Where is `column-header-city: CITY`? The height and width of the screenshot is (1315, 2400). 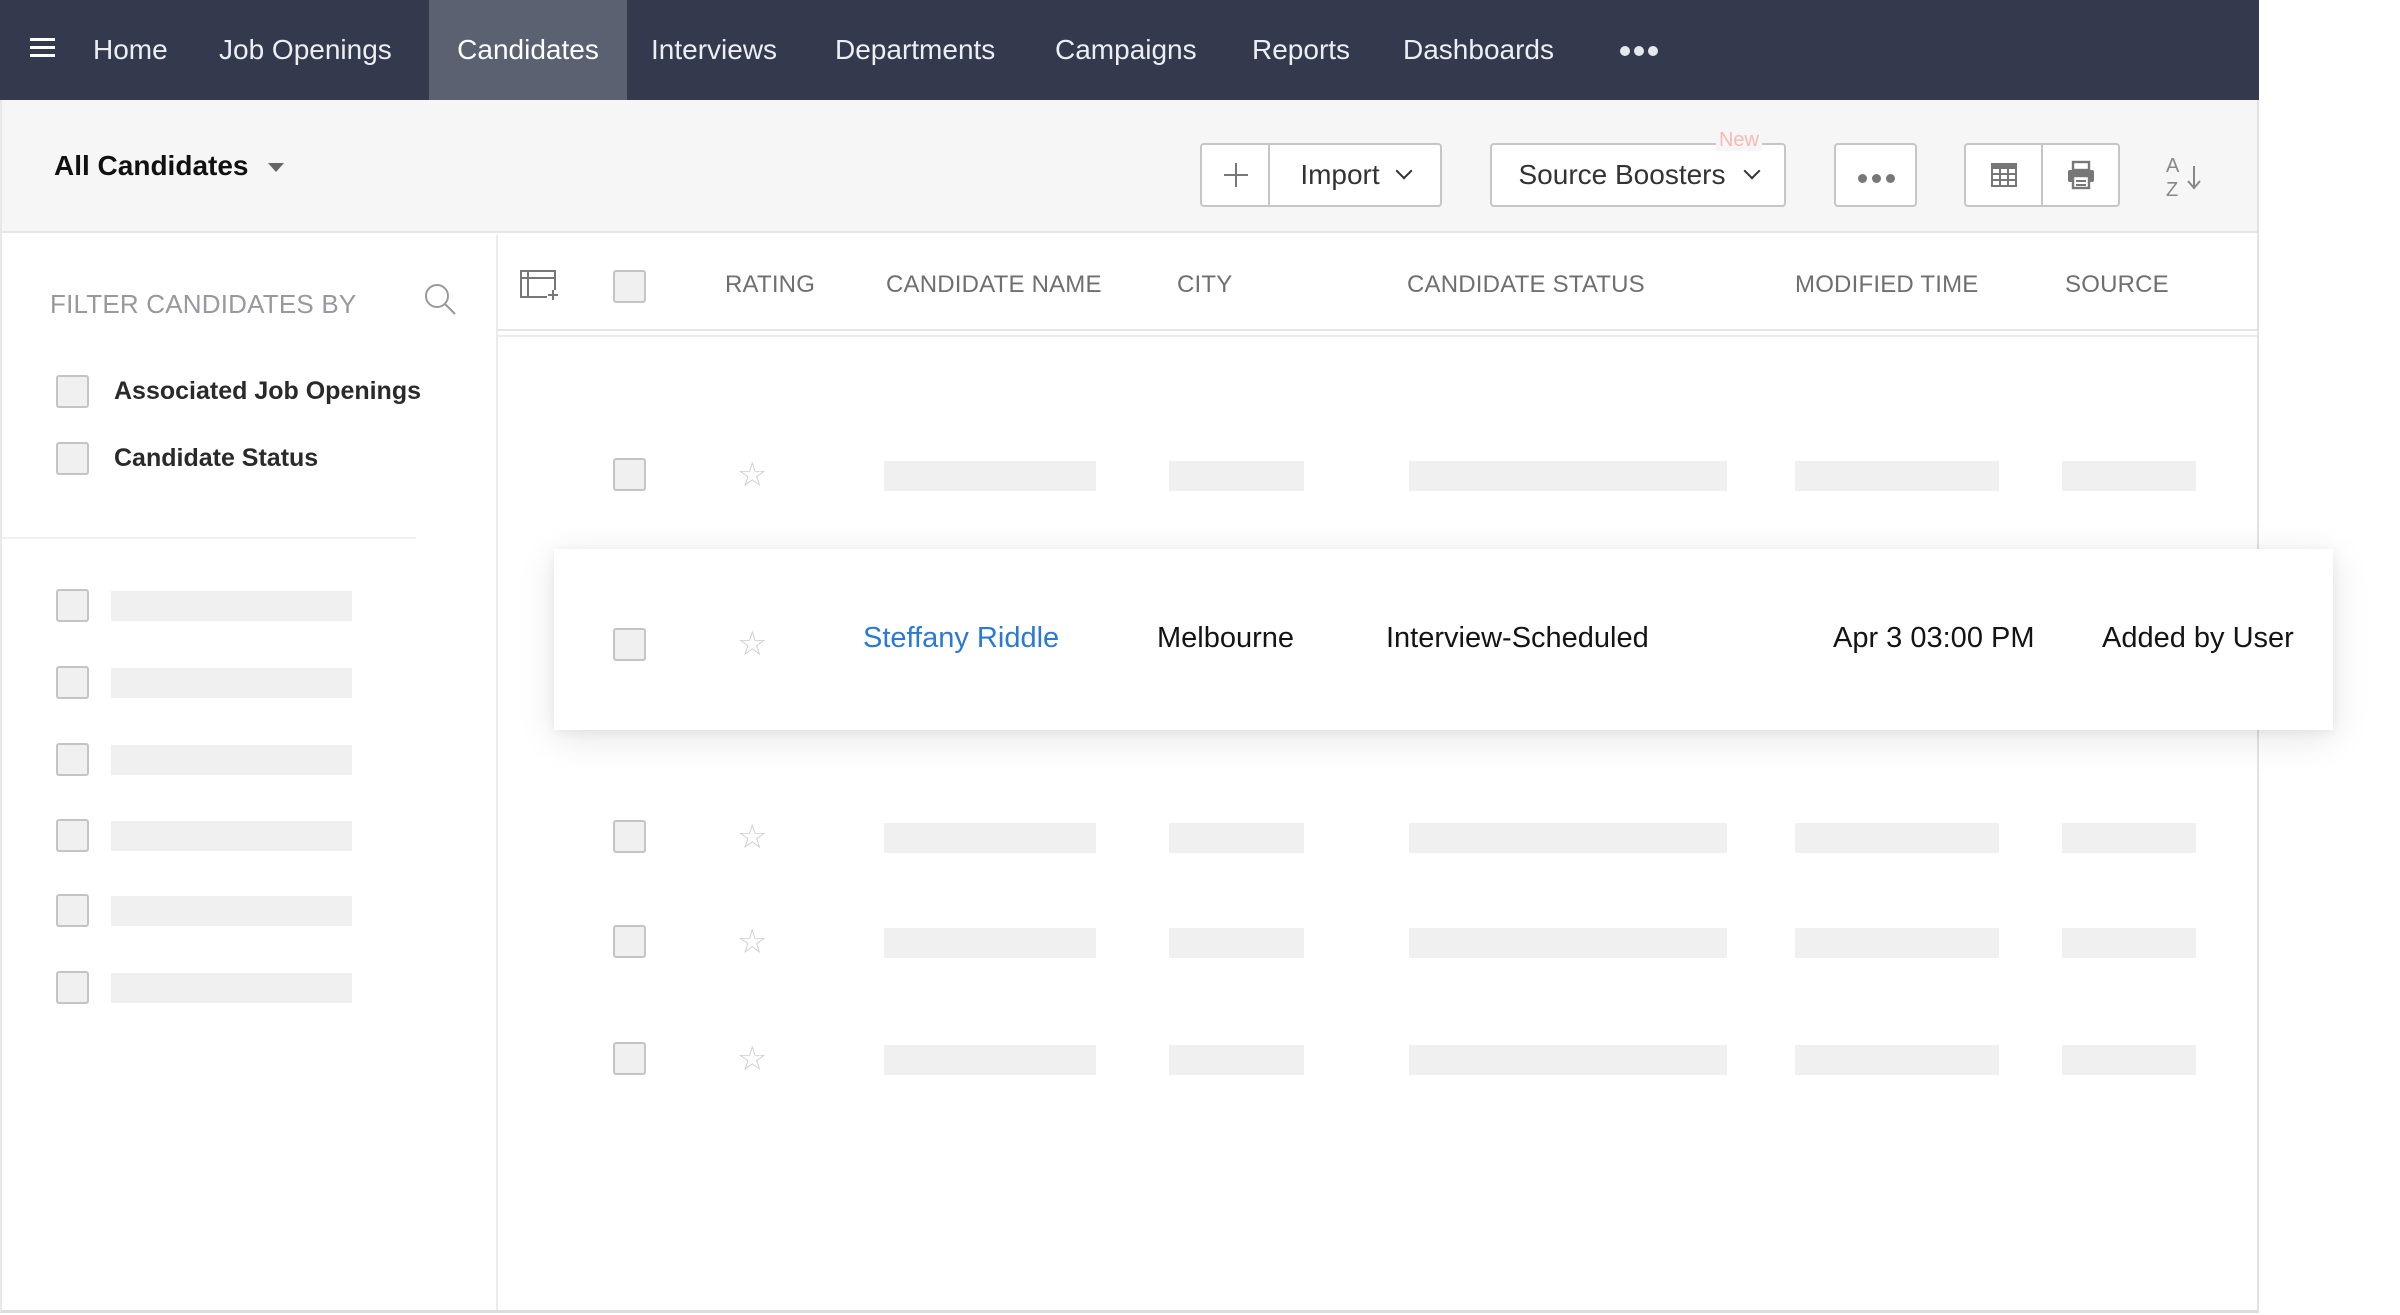
column-header-city: CITY is located at coordinates (1204, 285).